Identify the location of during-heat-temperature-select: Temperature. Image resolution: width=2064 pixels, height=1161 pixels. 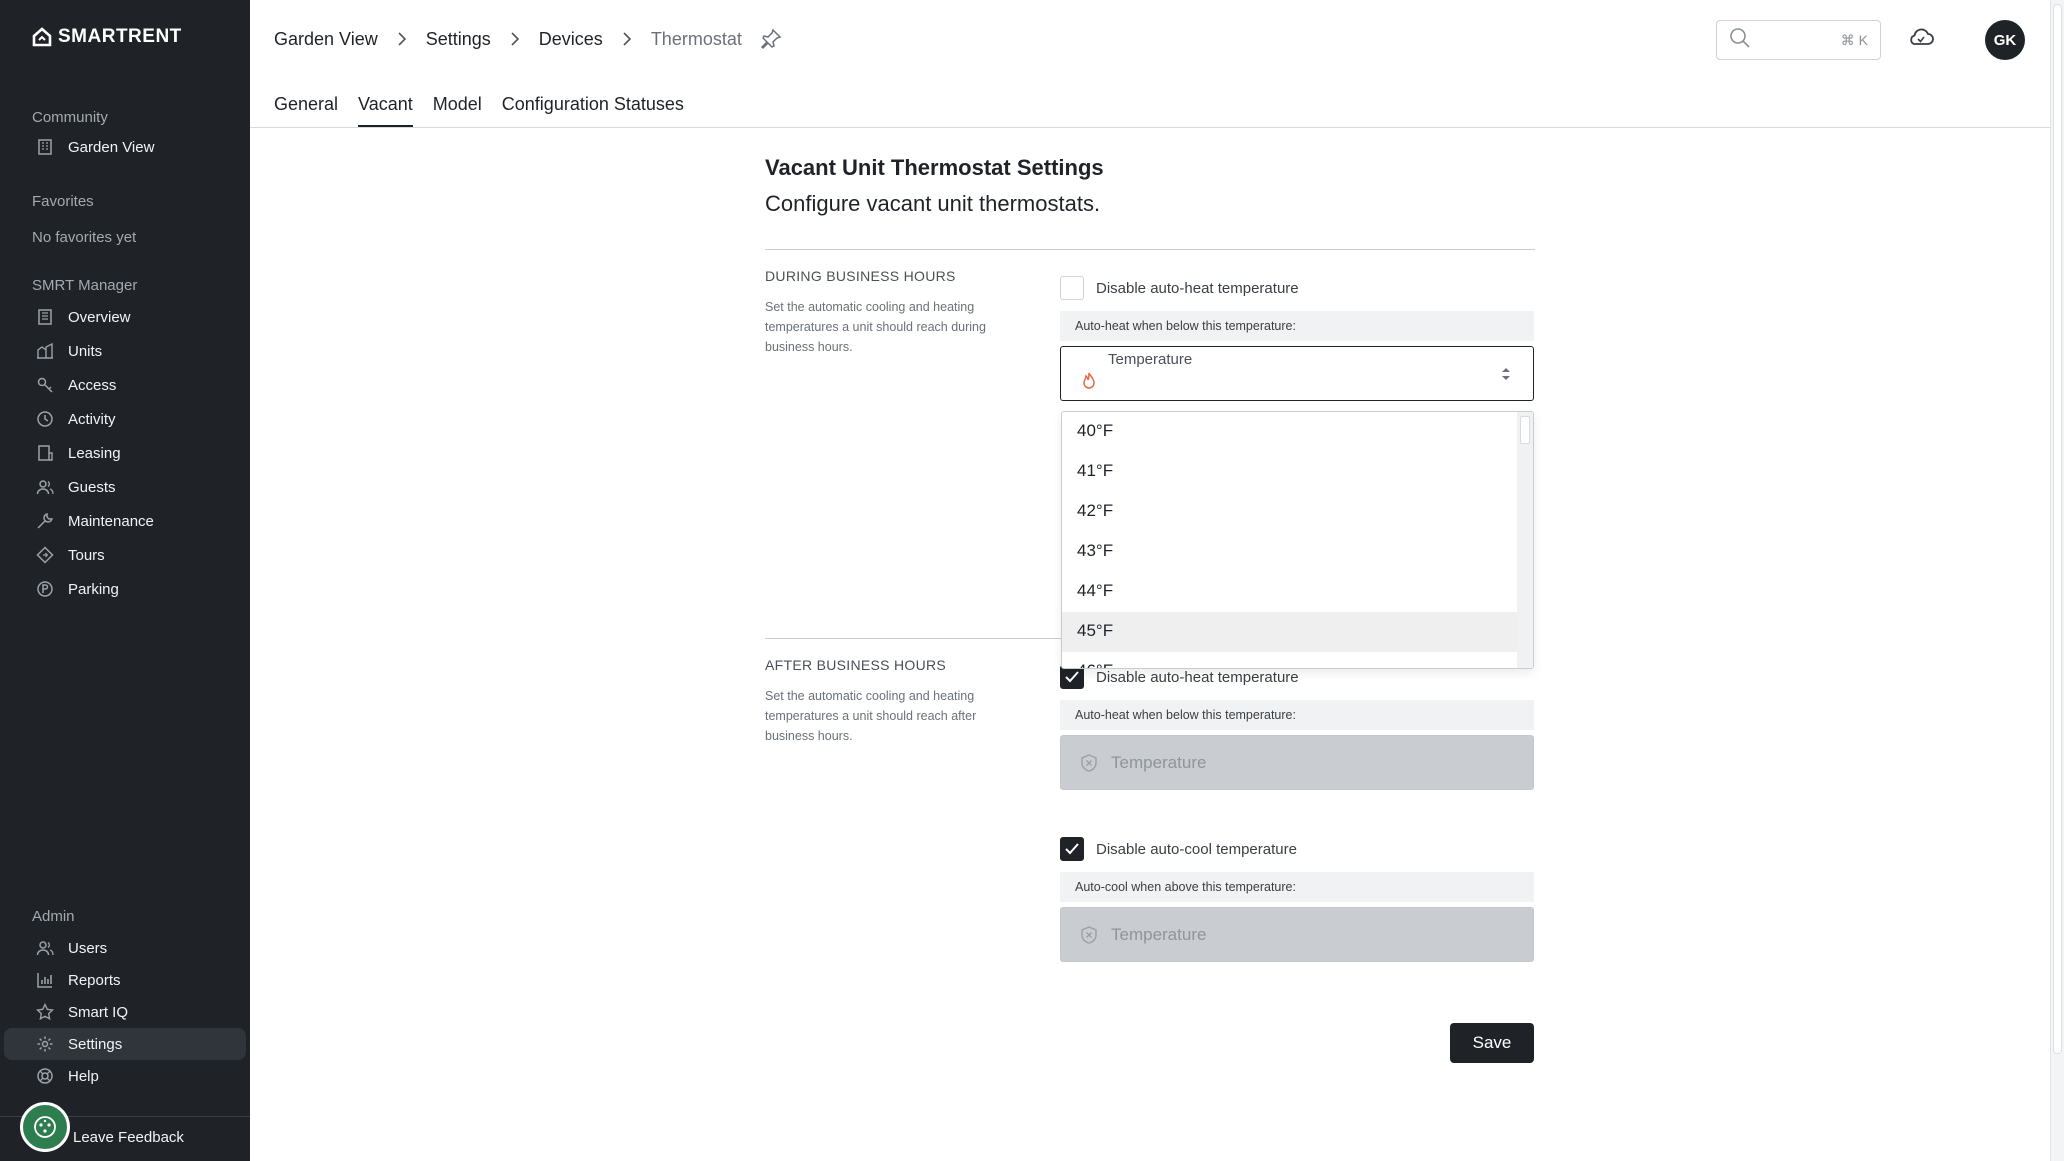
(1297, 373).